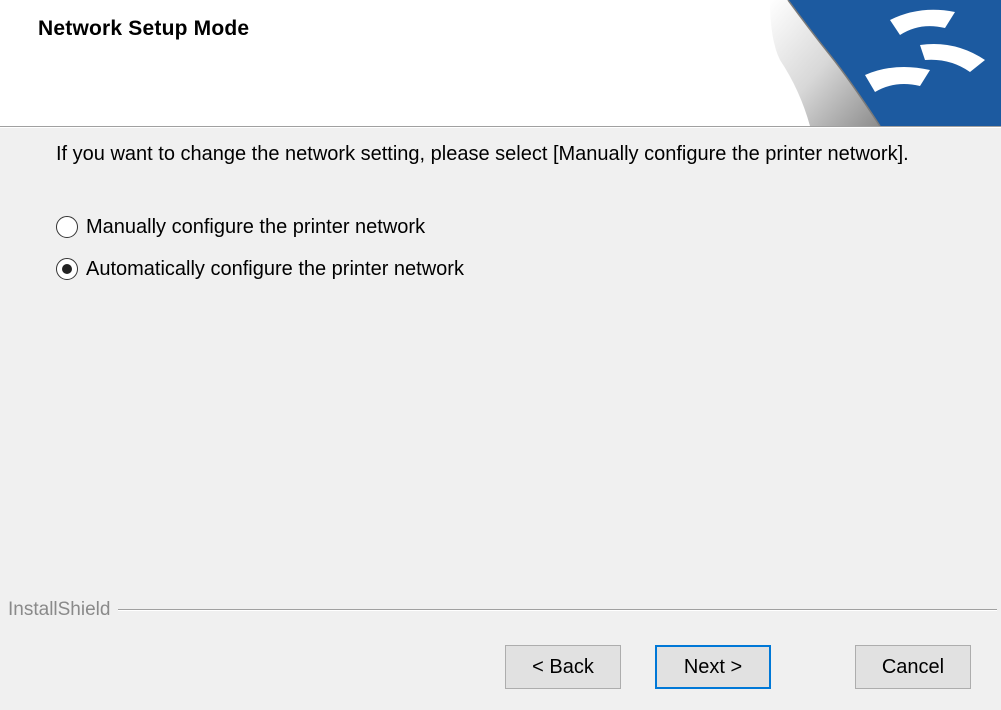  I want to click on radio-manual-configure: Manually configure the printer network, so click(240, 227).